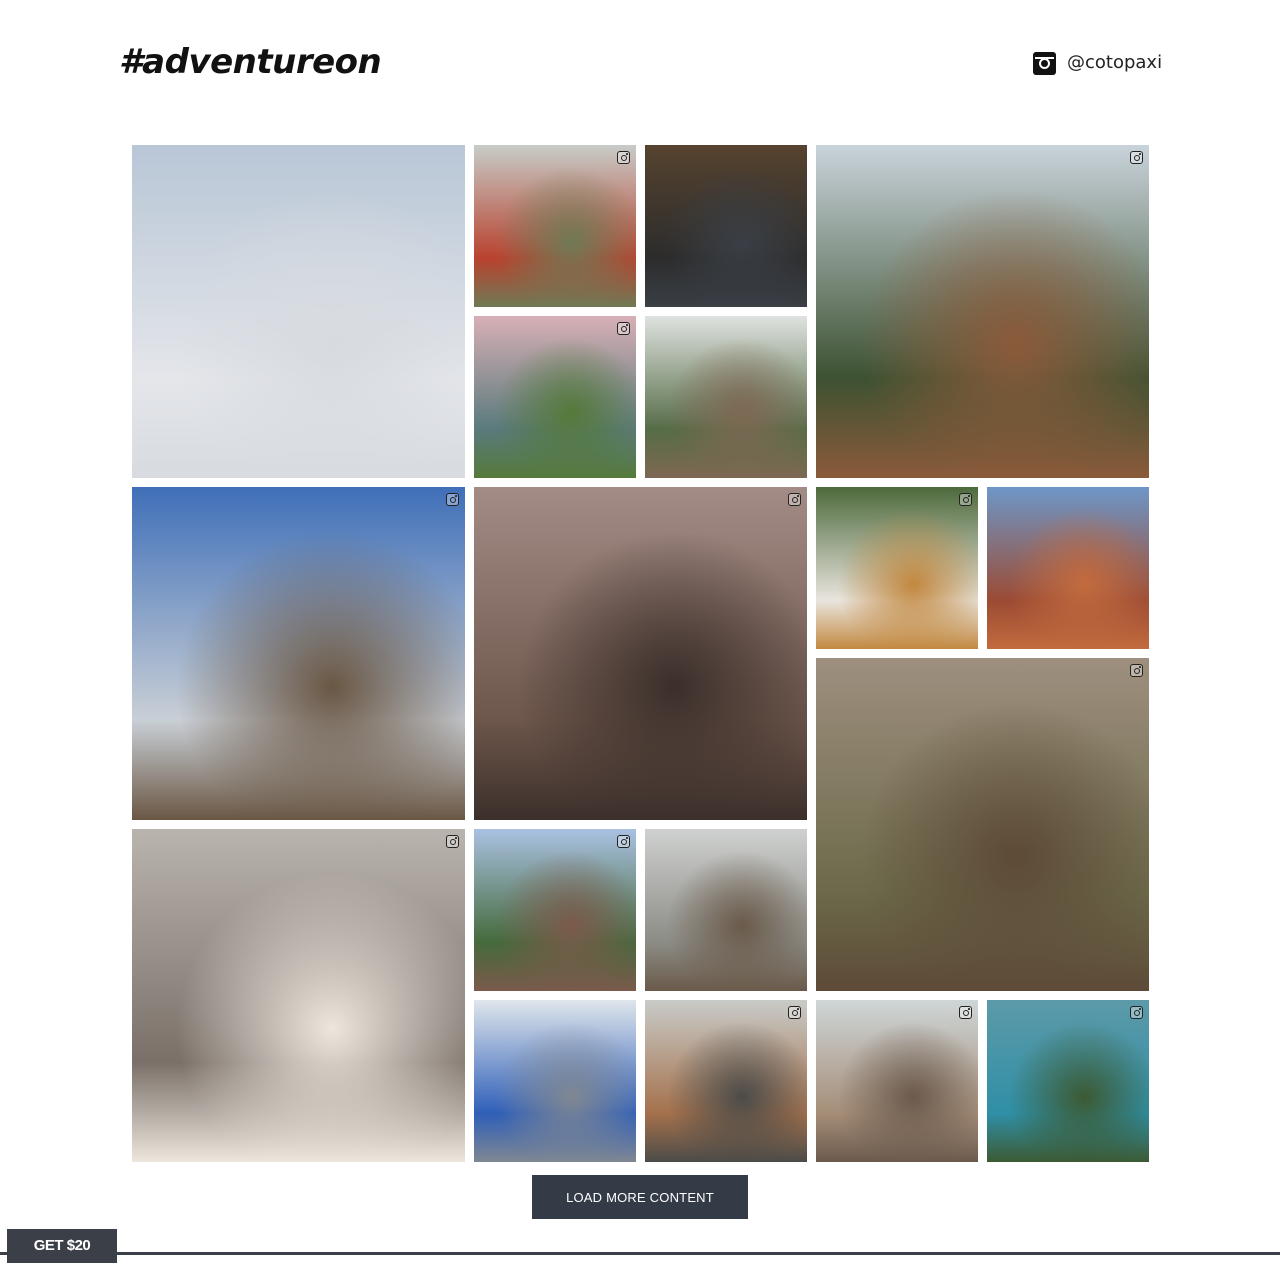  I want to click on photo-trail-backpackers, so click(726, 397).